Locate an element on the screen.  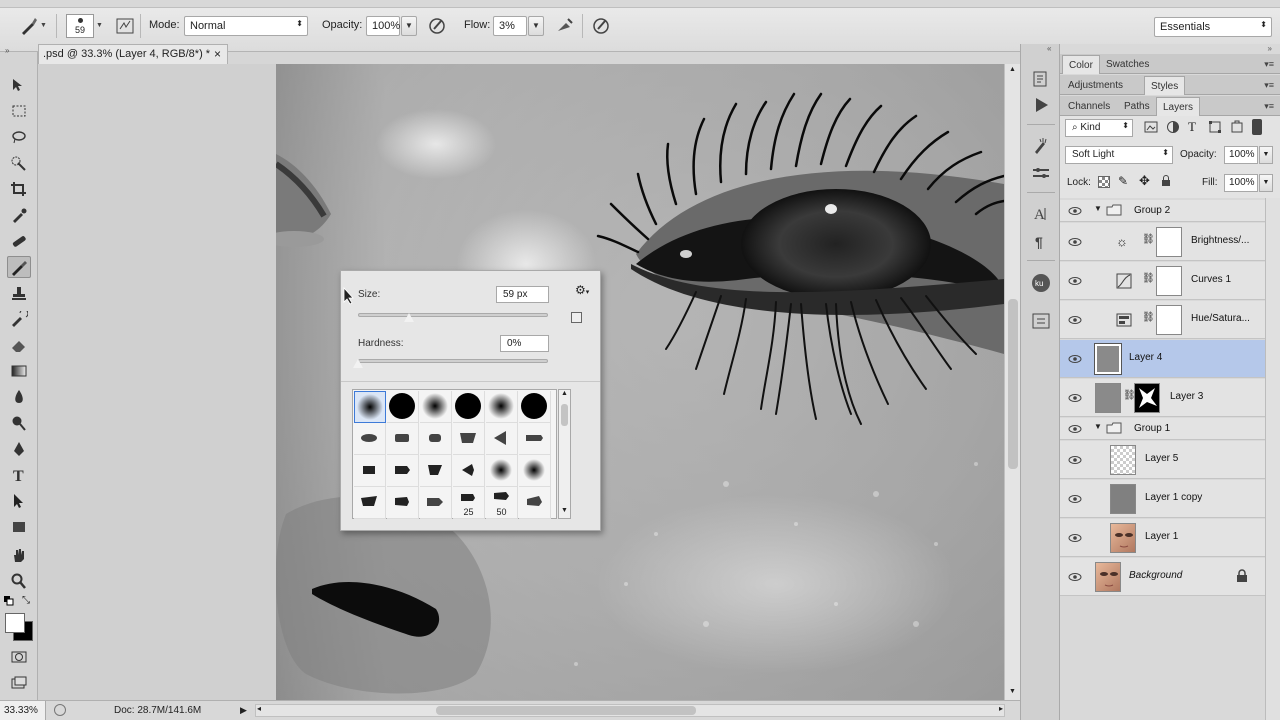
default-colors-icon is located at coordinates (9, 601).